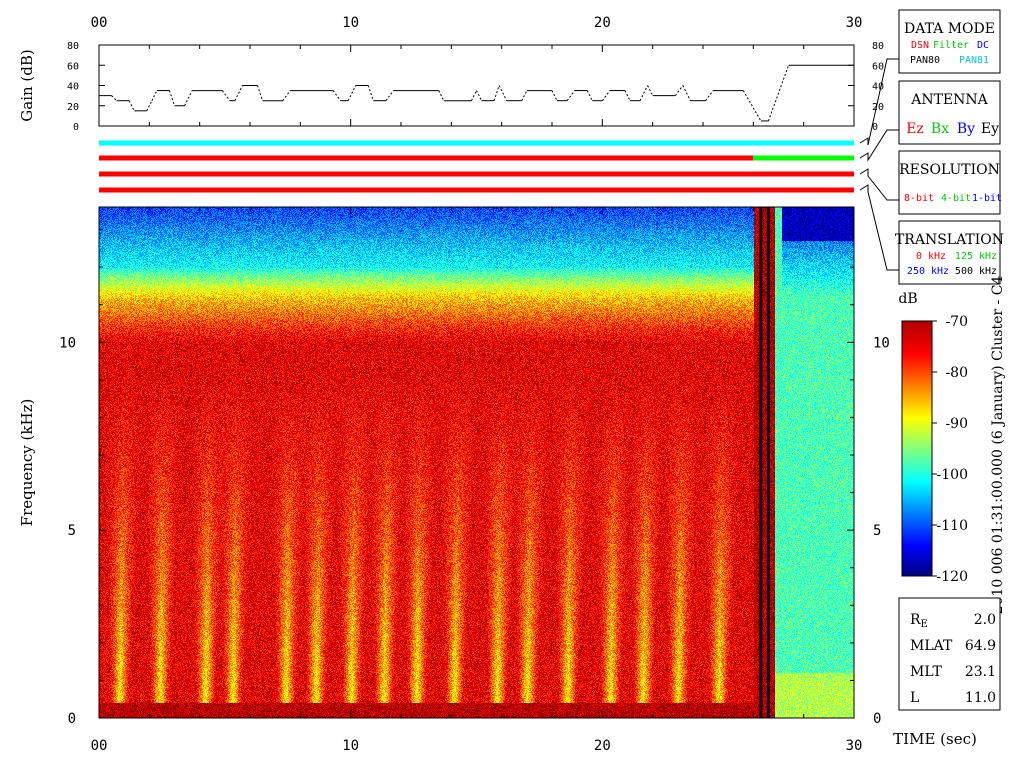 Image resolution: width=1024 pixels, height=768 pixels. Describe the element at coordinates (949, 29) in the screenshot. I see `legend-title-data-mode: DATA MODE` at that location.